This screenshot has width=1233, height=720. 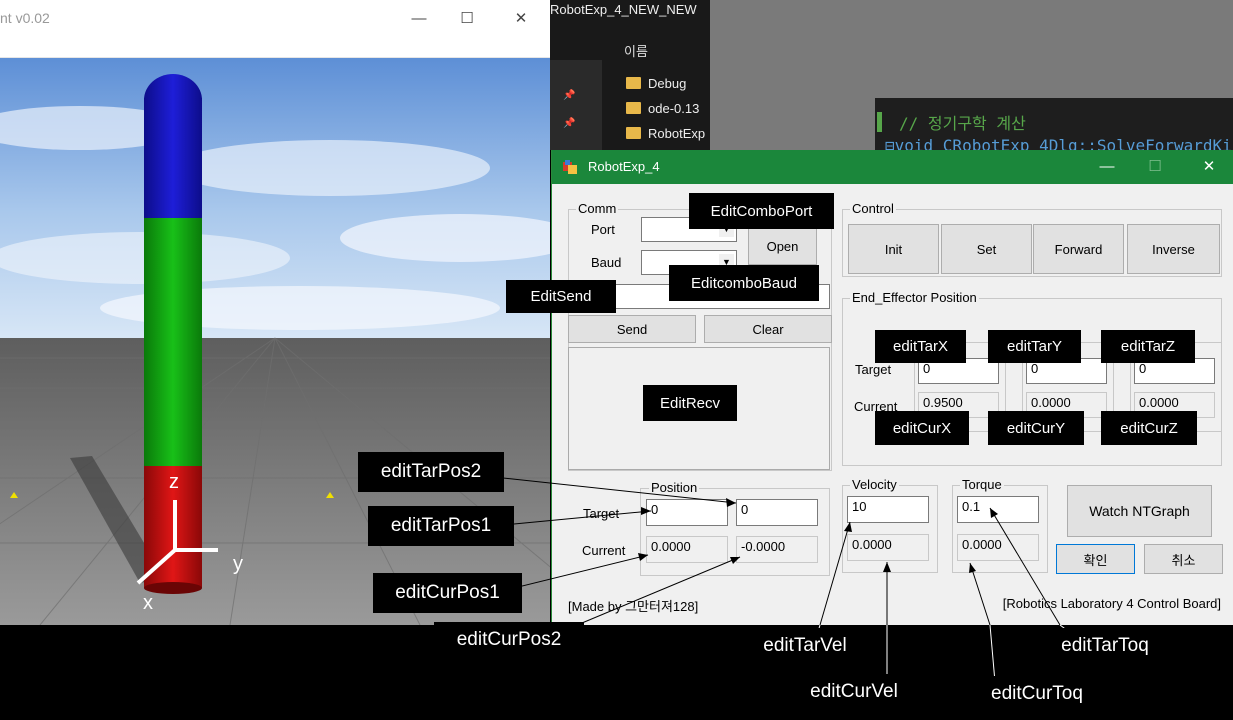 What do you see at coordinates (998, 509) in the screenshot?
I see `torque-target-input: 0.1` at bounding box center [998, 509].